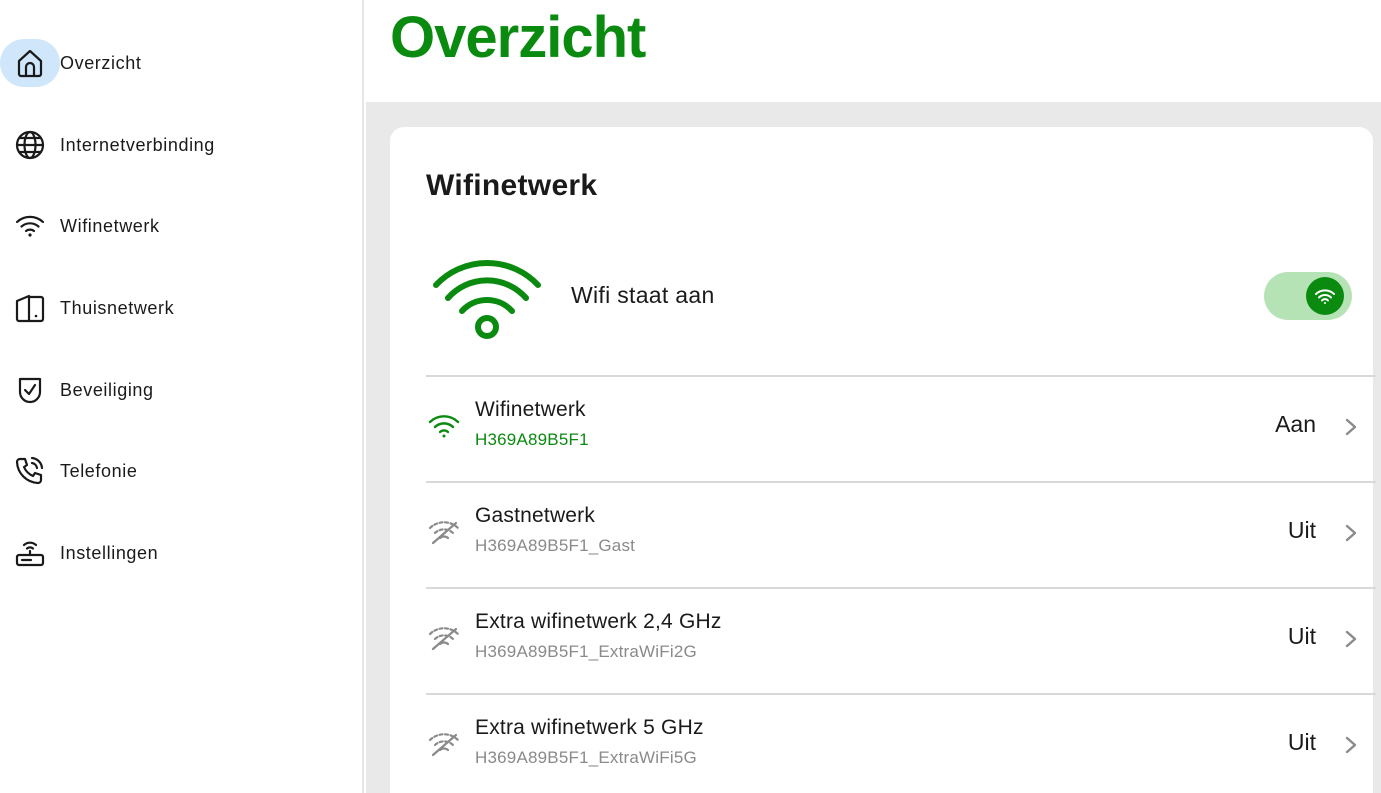 The height and width of the screenshot is (793, 1381). Describe the element at coordinates (530, 409) in the screenshot. I see `network-title: Wifinetwerk` at that location.